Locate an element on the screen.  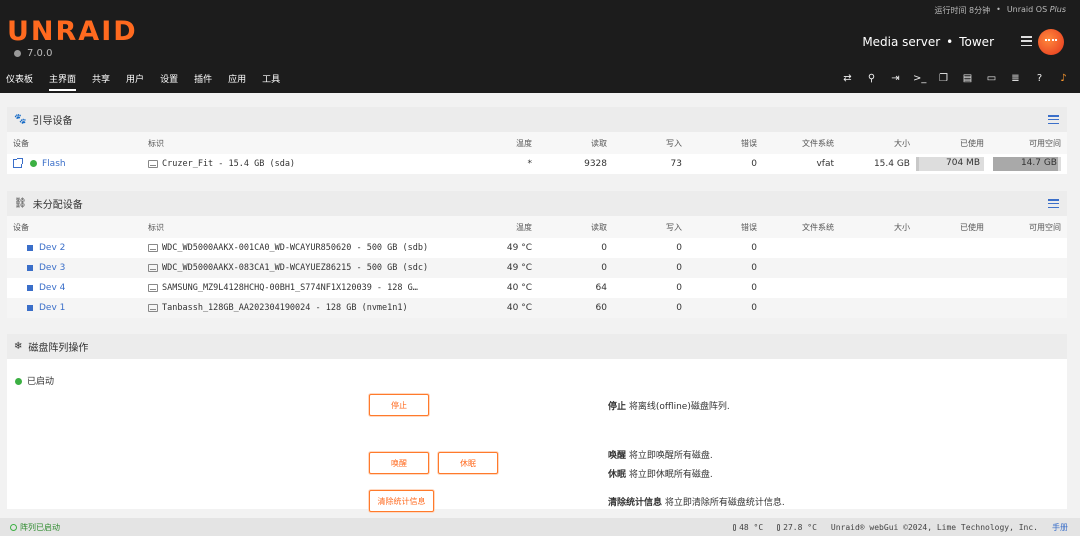
device-cell: Dev 1 is located at coordinates (46, 308).